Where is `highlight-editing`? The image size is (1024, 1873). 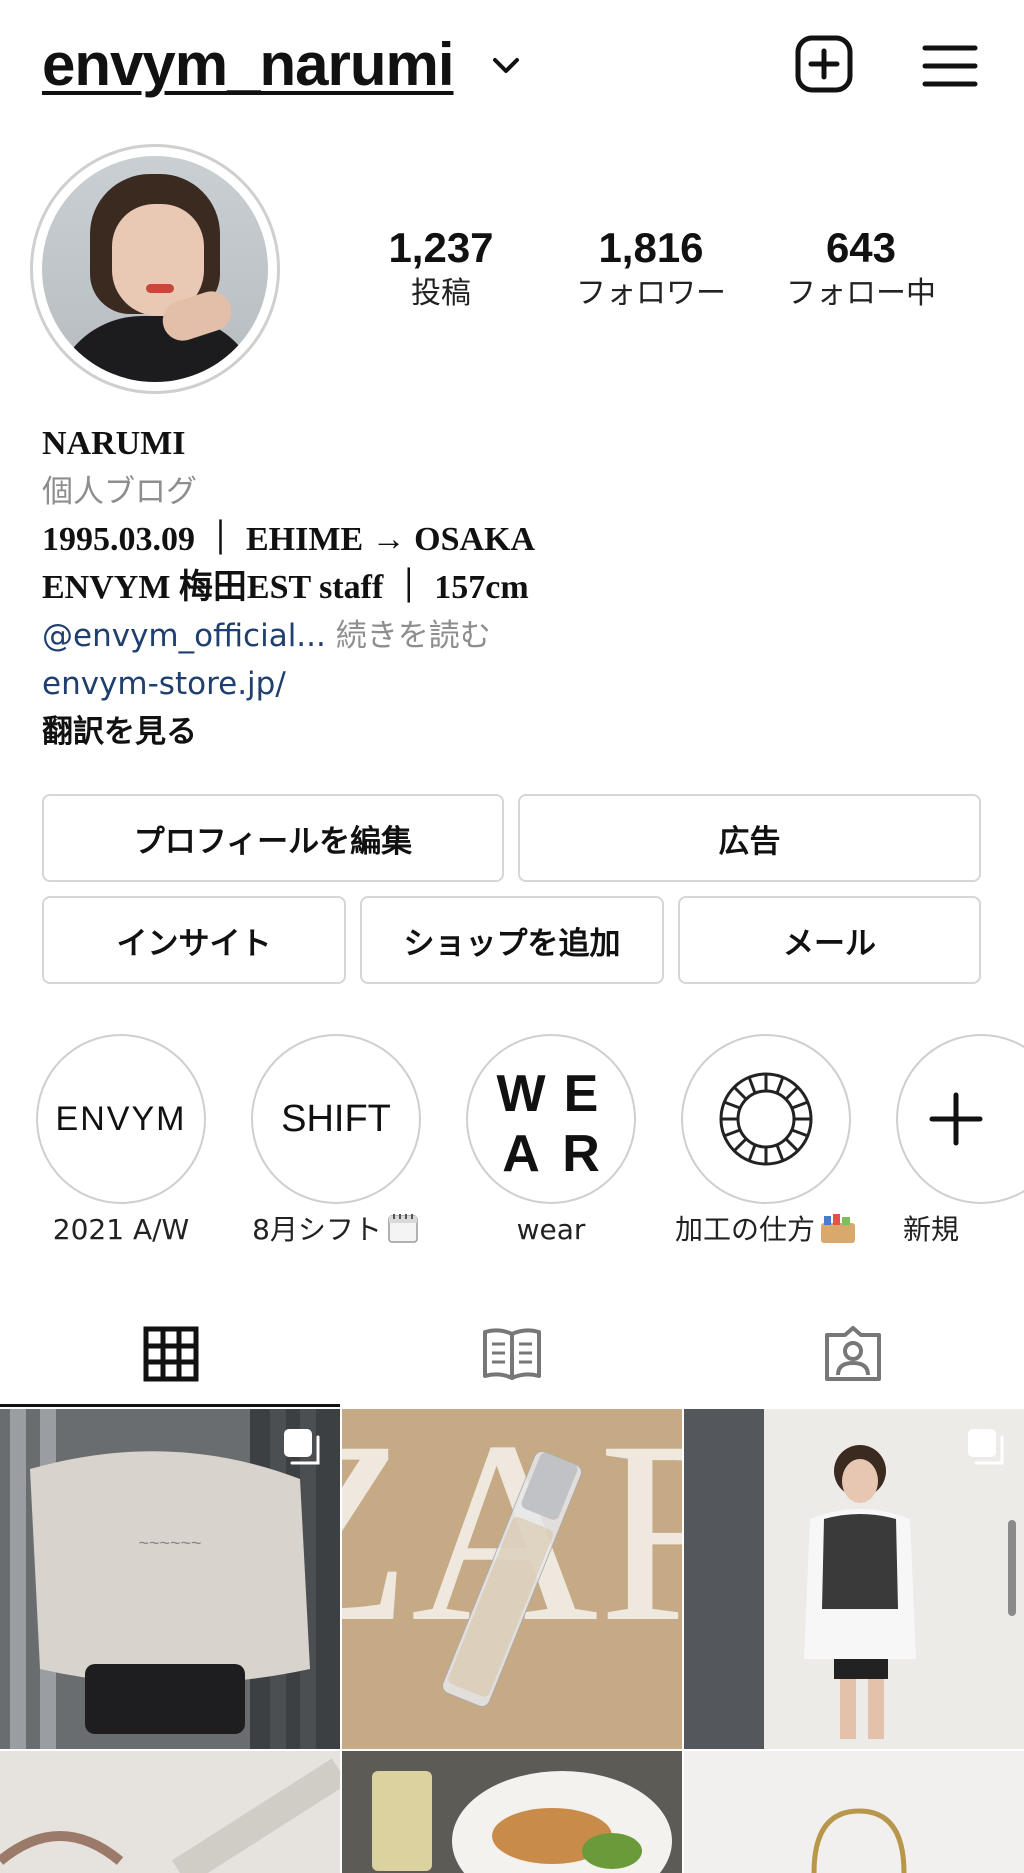
highlight-editing is located at coordinates (766, 1119).